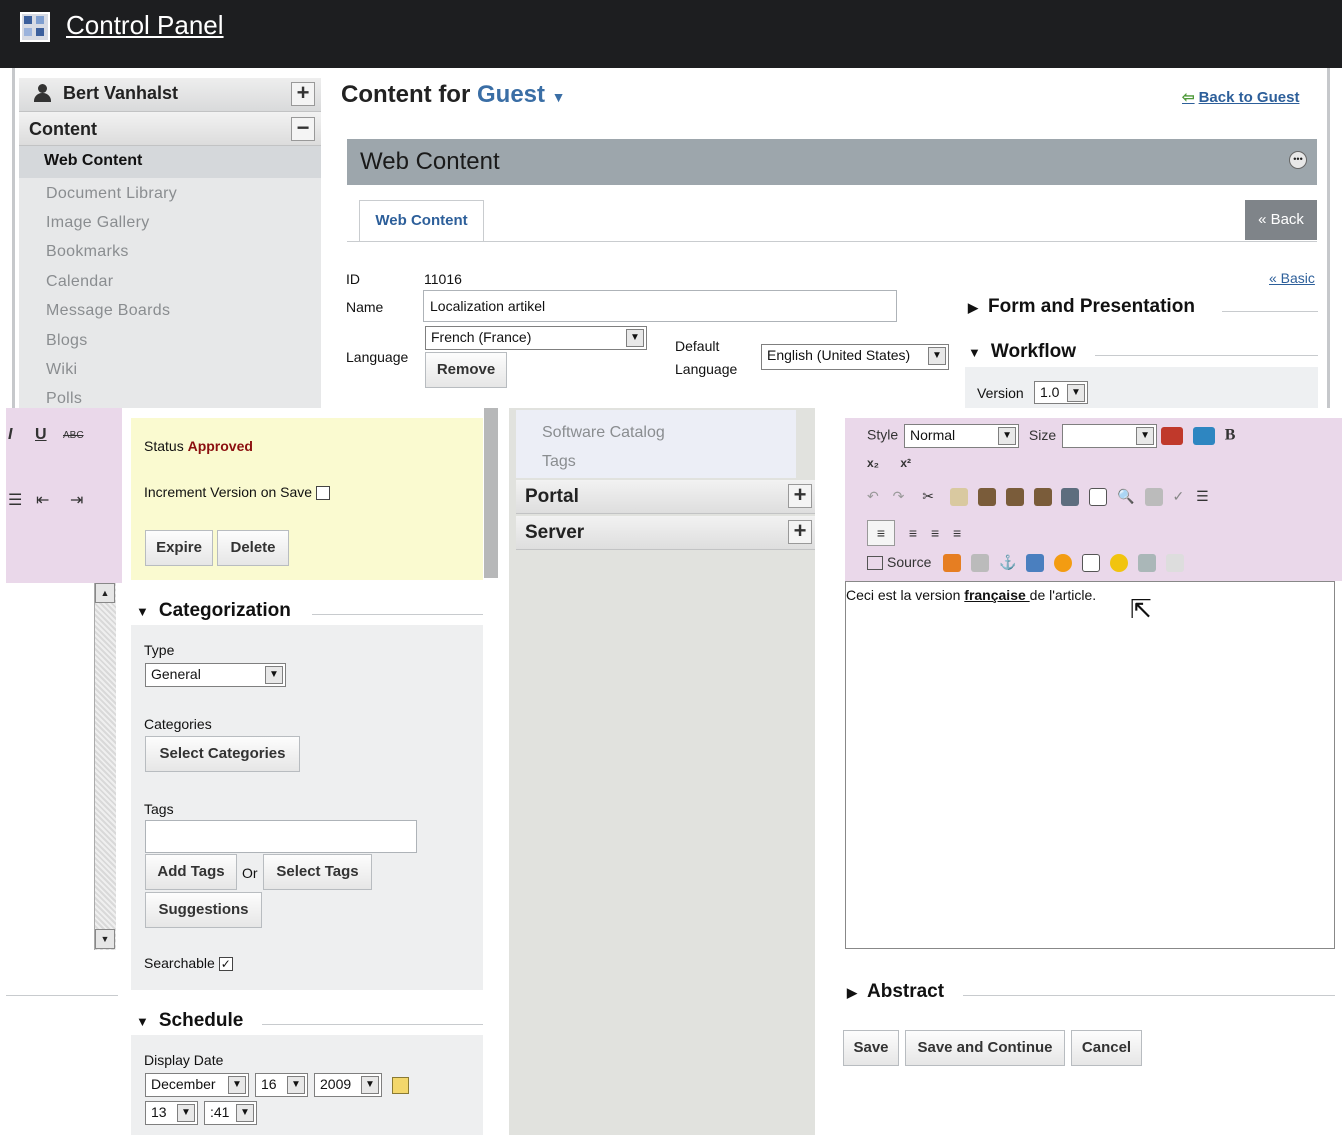 This screenshot has height=1135, width=1342. I want to click on back-button: « Back, so click(1281, 220).